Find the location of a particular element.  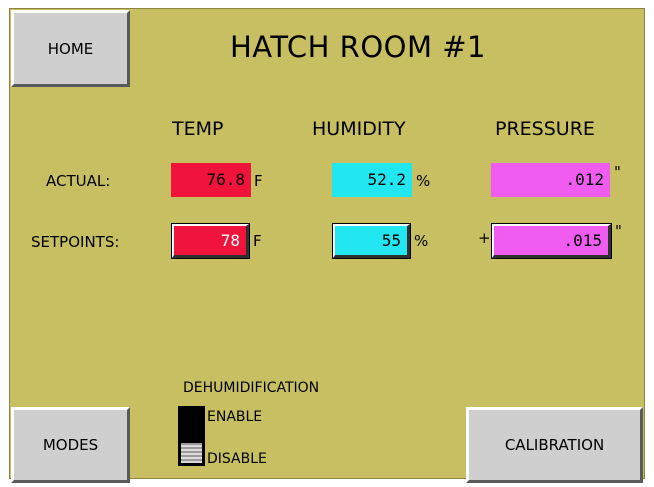

setpoint-temp-unit: F is located at coordinates (257, 241).